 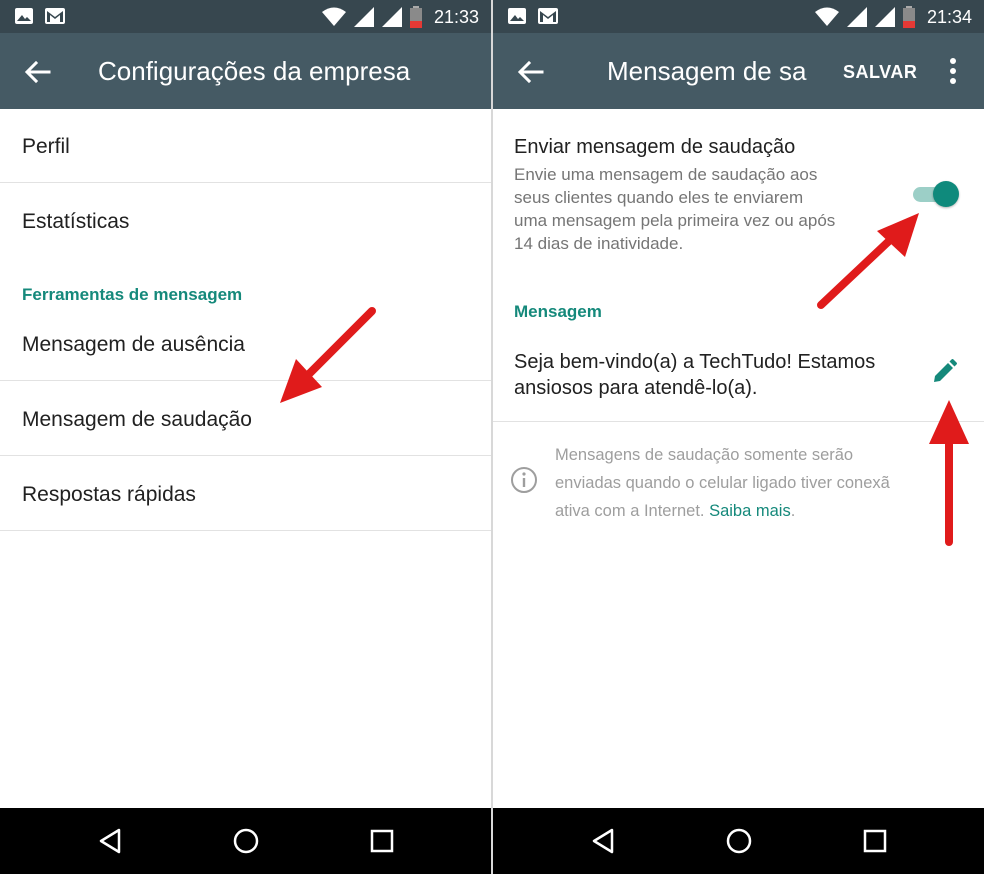 I want to click on list-item-label: Respostas rápidas, so click(x=109, y=494).